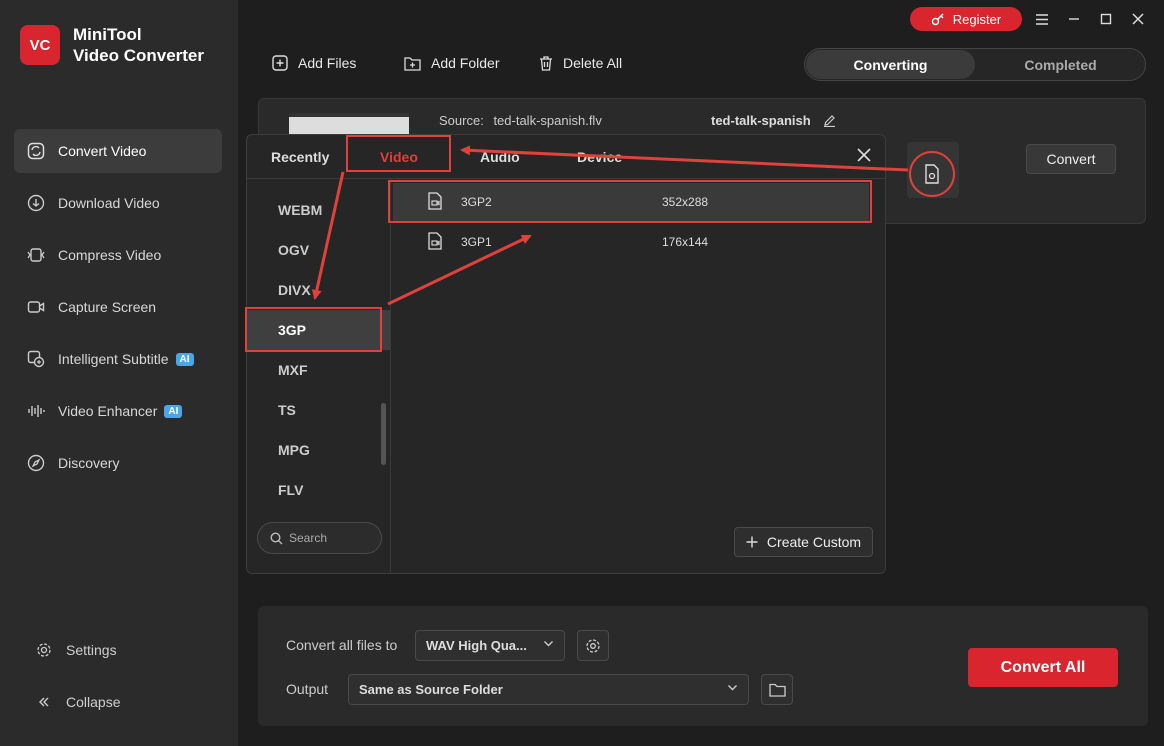 Image resolution: width=1164 pixels, height=746 pixels. I want to click on format-list-scrollbar, so click(383, 434).